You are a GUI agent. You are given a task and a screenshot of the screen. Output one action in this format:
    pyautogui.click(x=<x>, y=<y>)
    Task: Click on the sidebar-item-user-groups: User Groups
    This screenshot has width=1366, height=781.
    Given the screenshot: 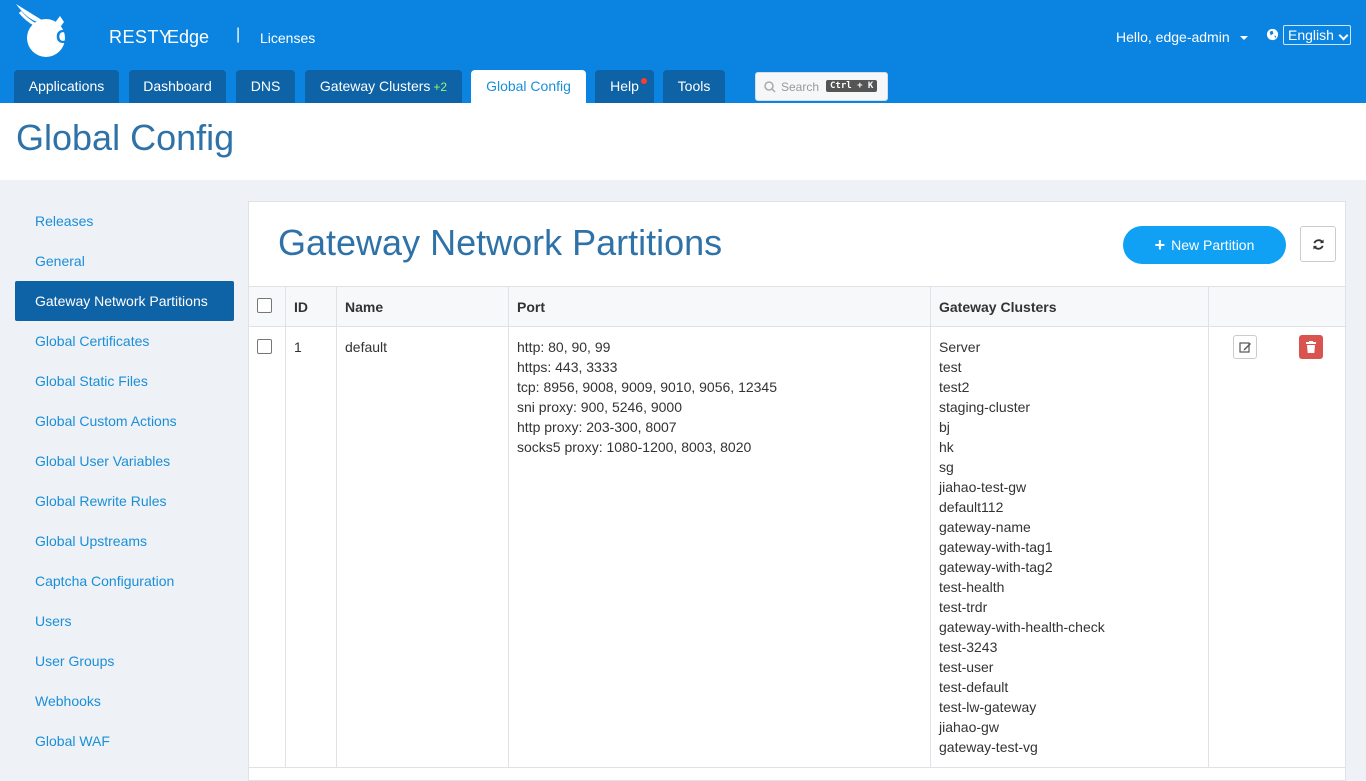 What is the action you would take?
    pyautogui.click(x=124, y=661)
    